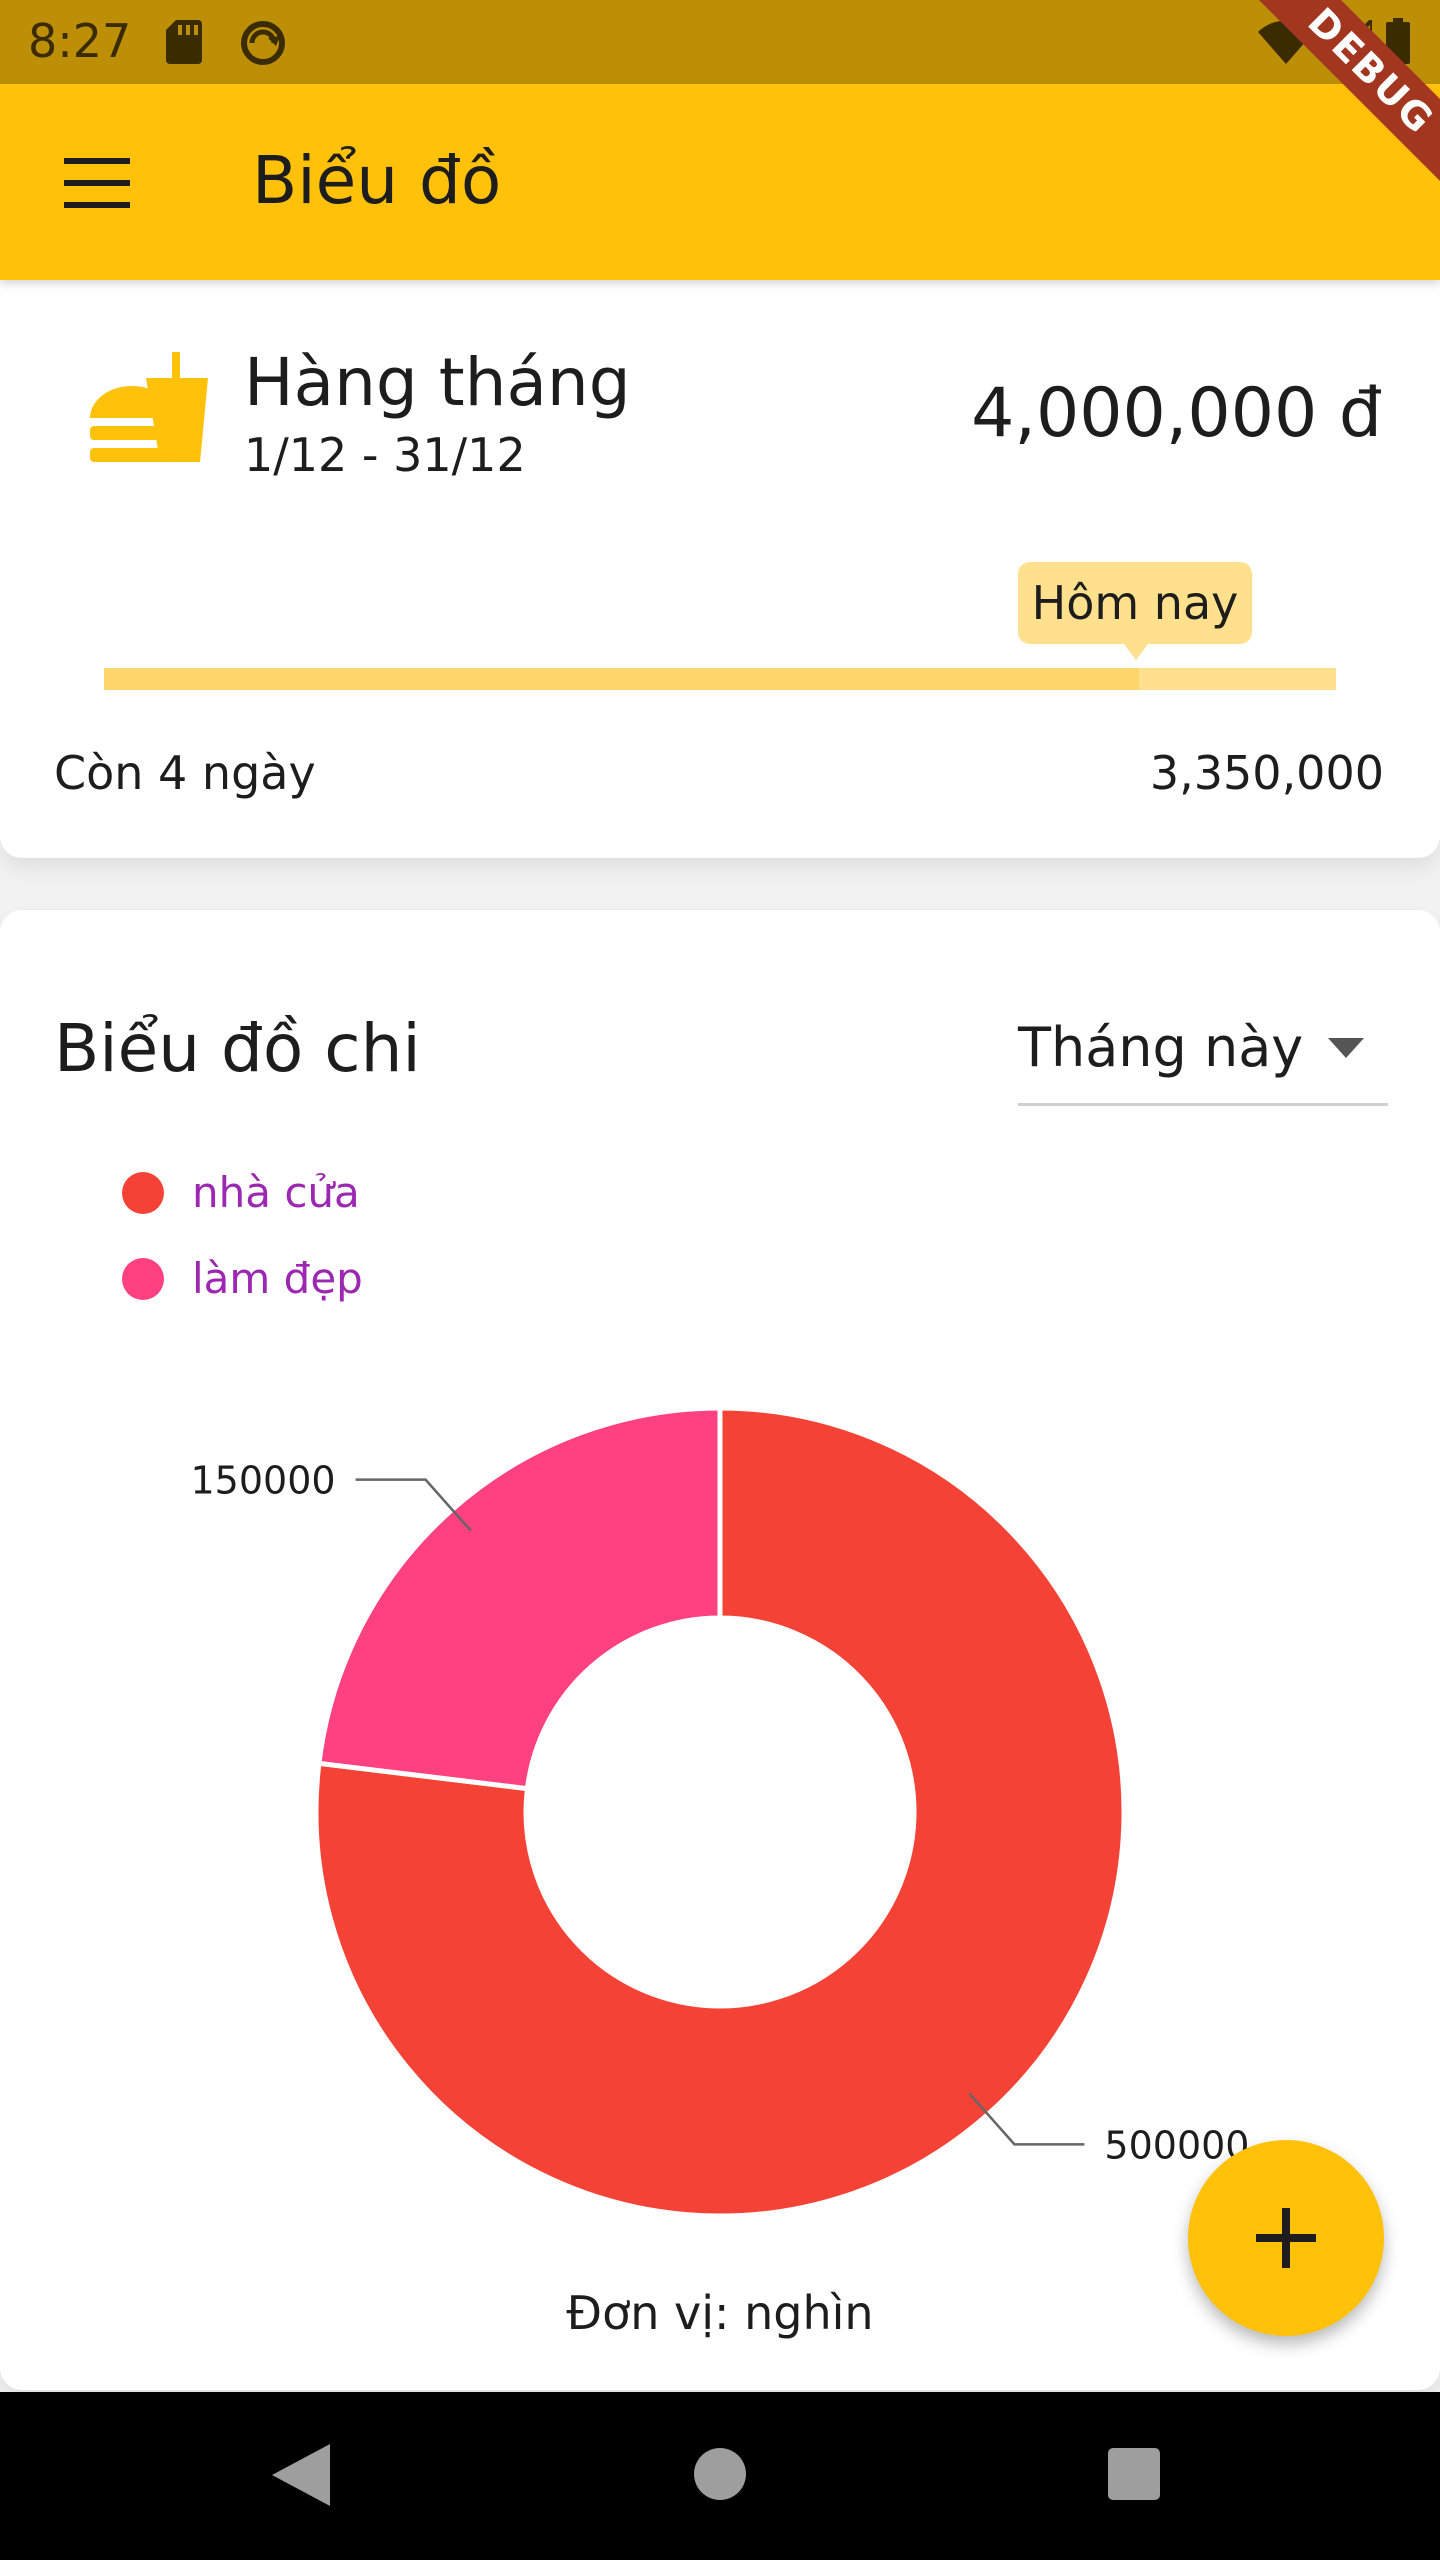 The image size is (1440, 2560). Describe the element at coordinates (385, 455) in the screenshot. I see `budget-date-range: 1/12 - 31/12` at that location.